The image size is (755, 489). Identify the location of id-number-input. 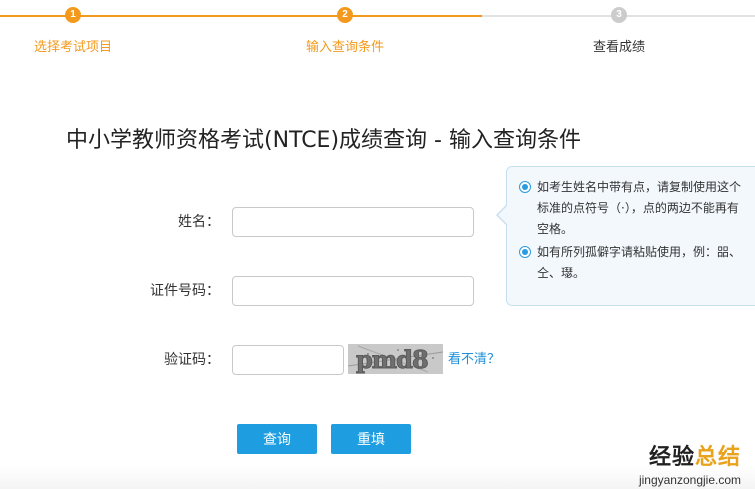
(353, 291).